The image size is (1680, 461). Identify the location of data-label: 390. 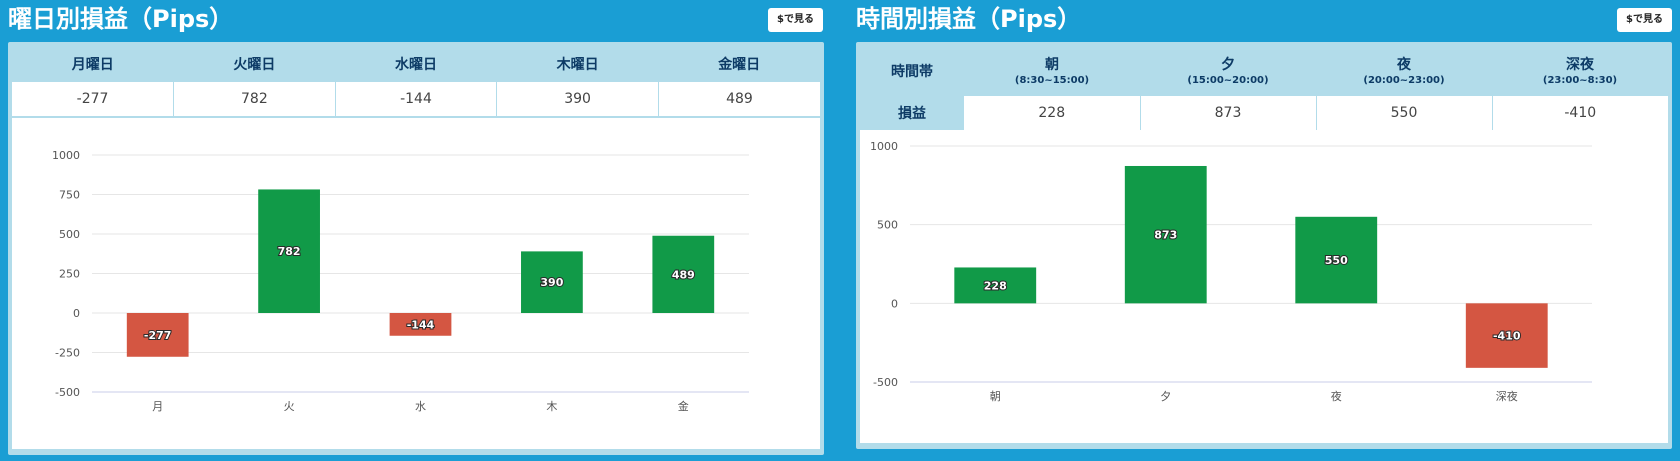
(551, 282).